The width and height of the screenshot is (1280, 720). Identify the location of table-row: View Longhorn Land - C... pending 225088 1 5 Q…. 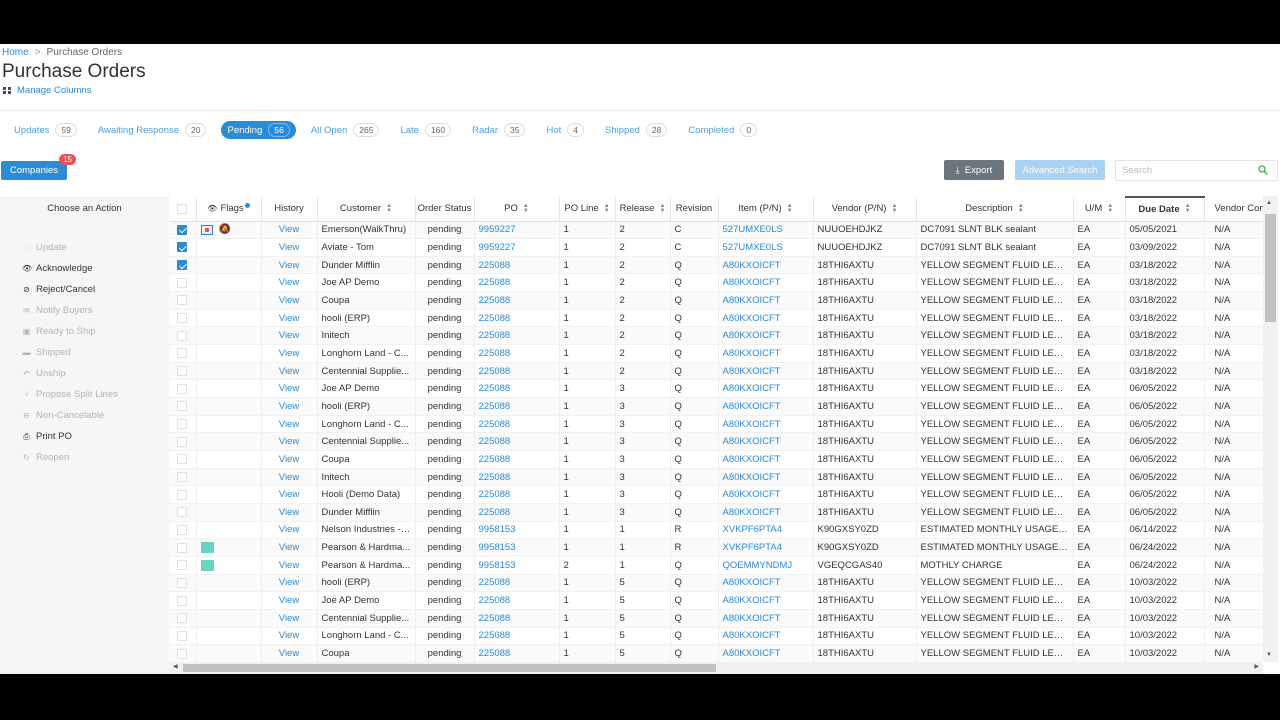
(716, 636).